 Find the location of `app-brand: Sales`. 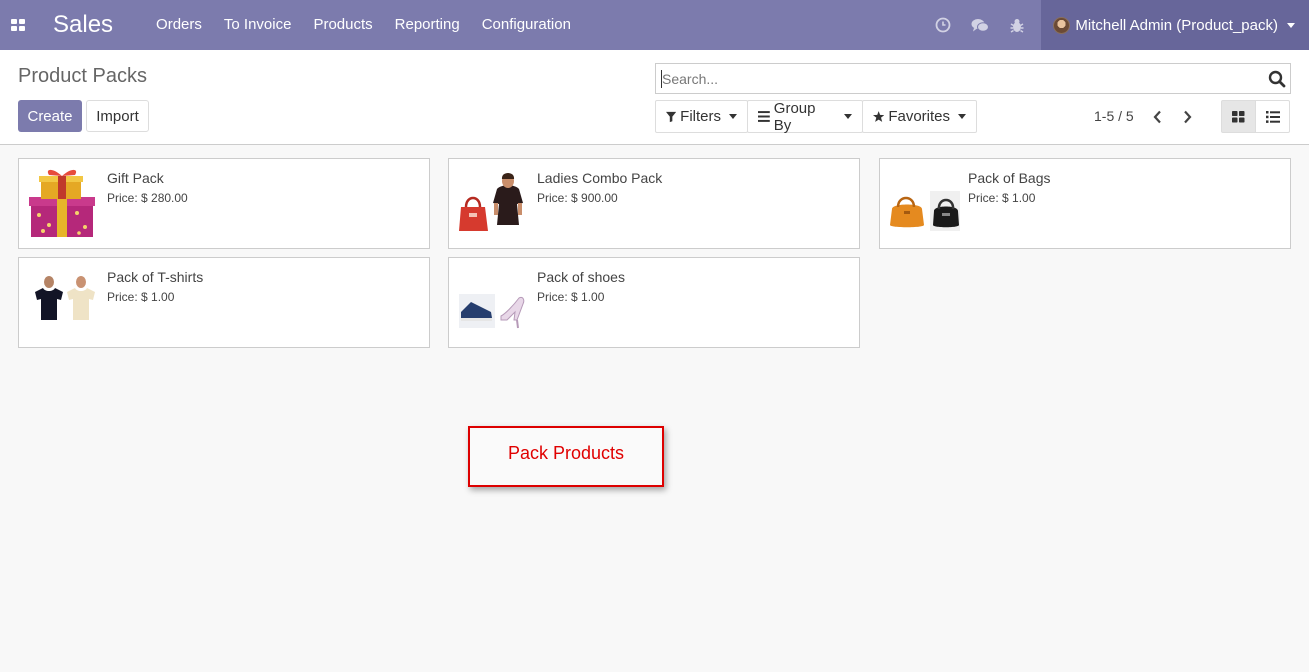

app-brand: Sales is located at coordinates (83, 25).